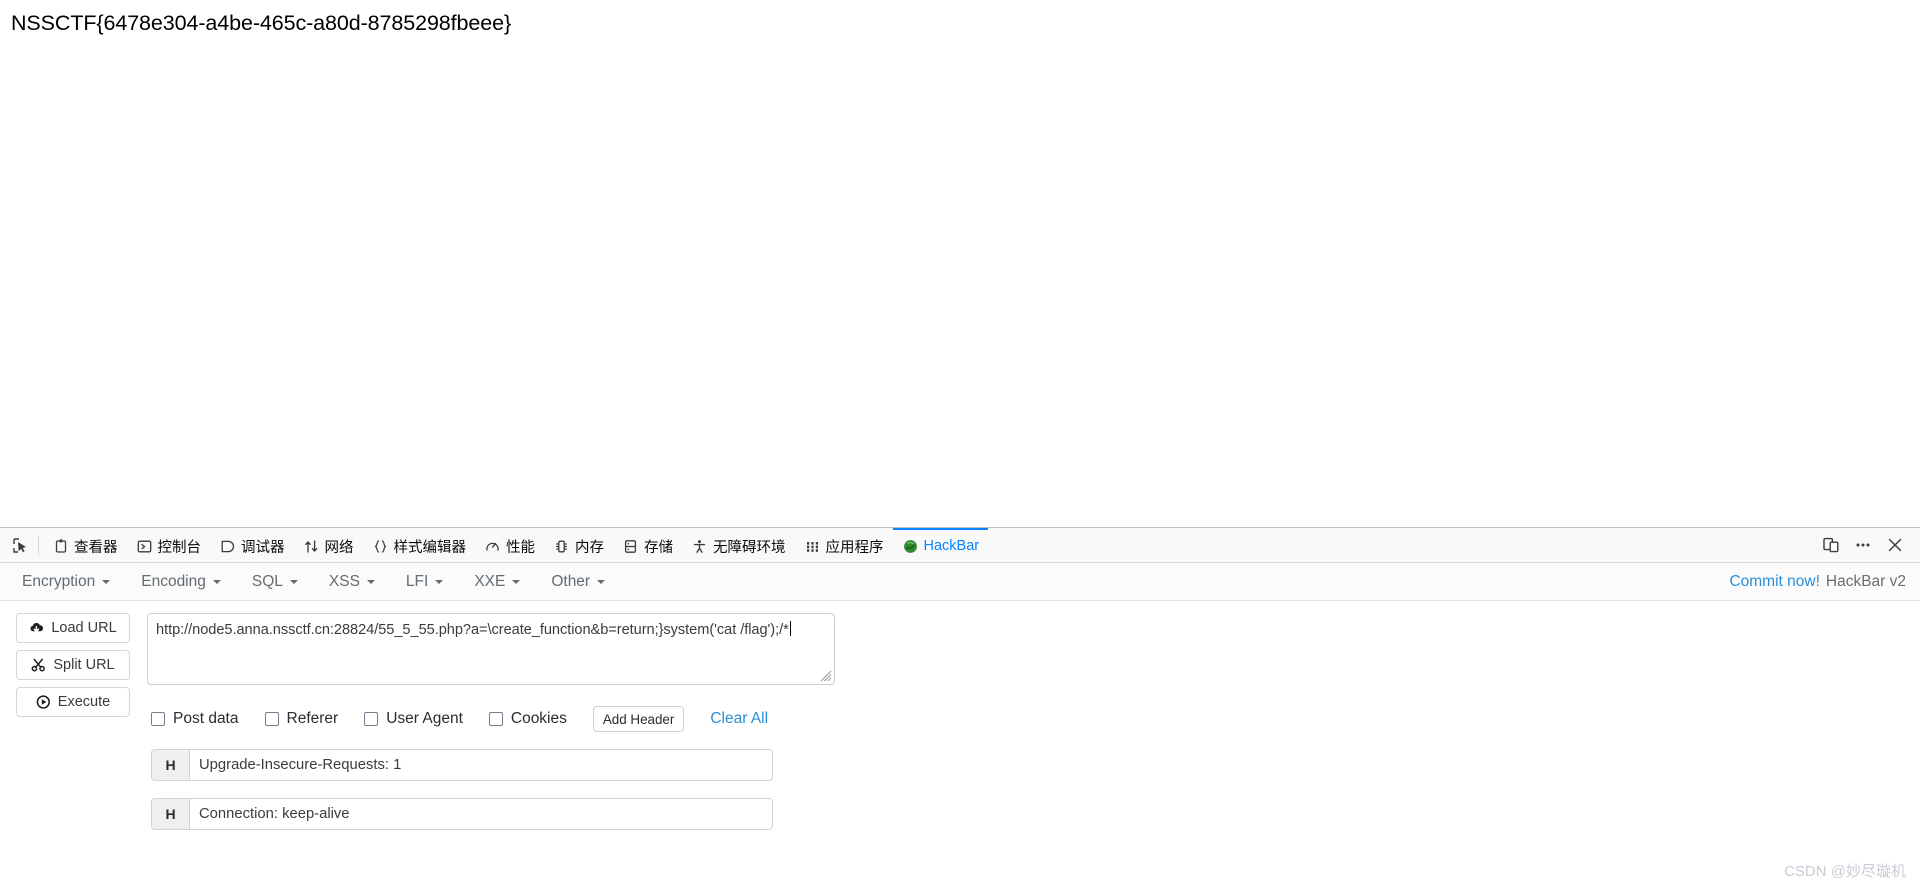 The image size is (1920, 889). I want to click on menu-encryption: Encryption, so click(66, 581).